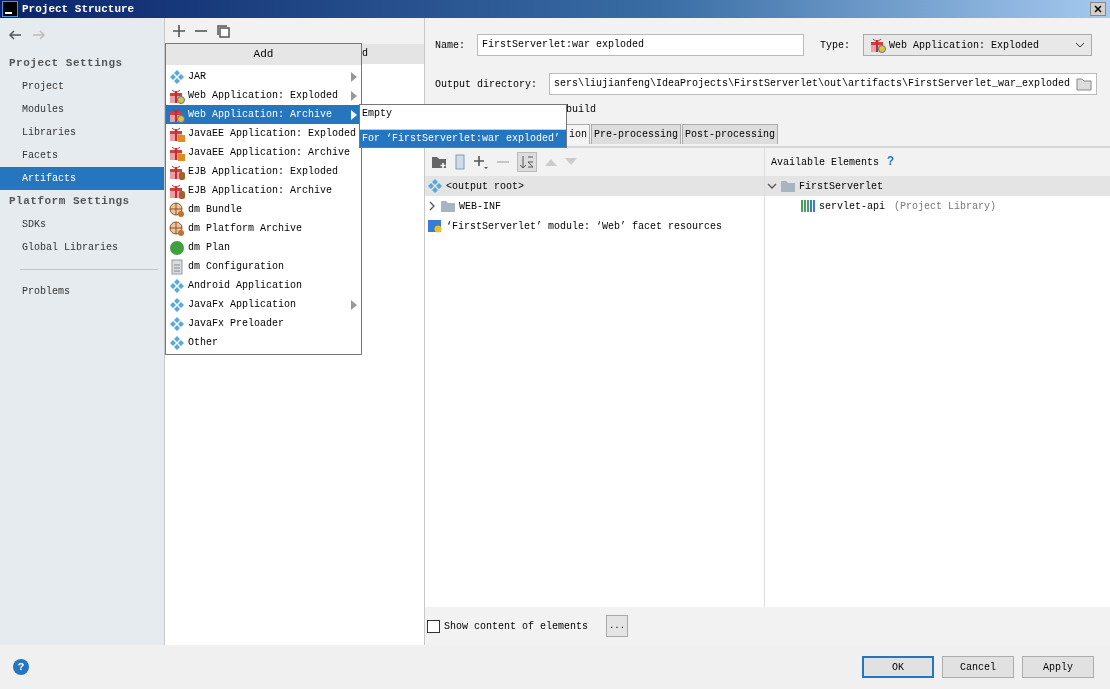 Image resolution: width=1110 pixels, height=689 pixels. Describe the element at coordinates (898, 667) in the screenshot. I see `dialog-button: OK` at that location.